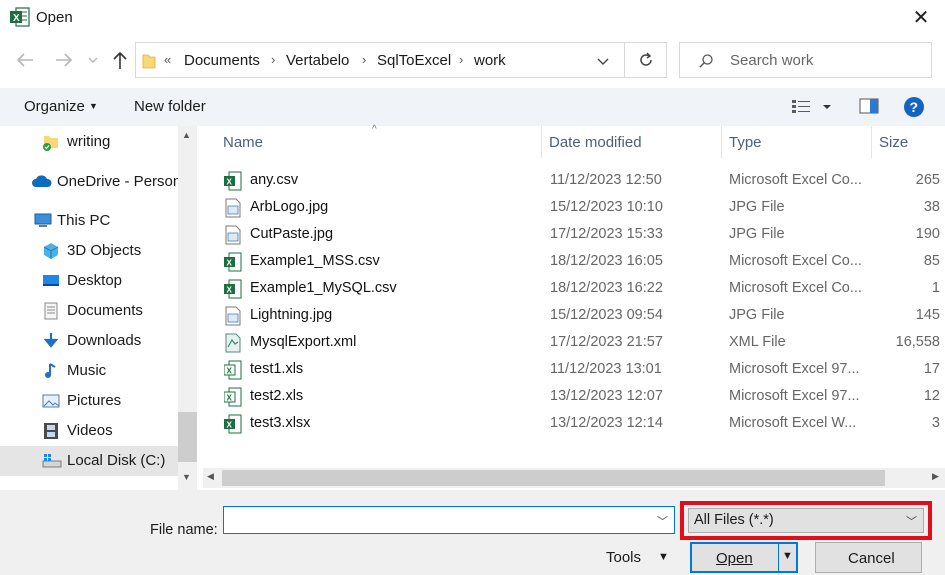 This screenshot has width=945, height=575. I want to click on file-date: 17/12/2023 21:57, so click(606, 342).